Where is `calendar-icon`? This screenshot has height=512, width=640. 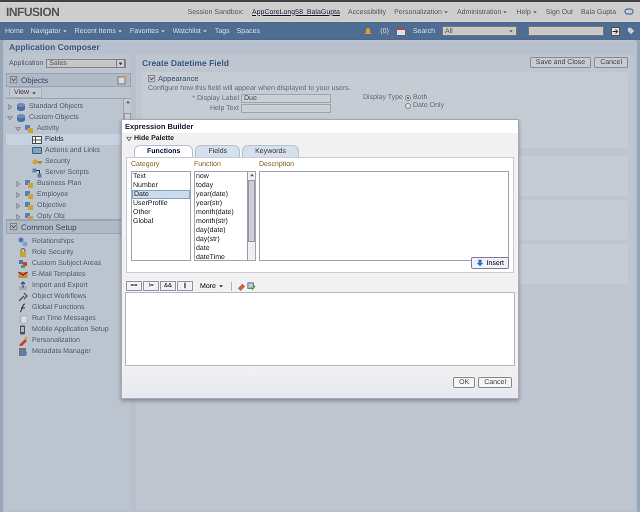
calendar-icon is located at coordinates (401, 31).